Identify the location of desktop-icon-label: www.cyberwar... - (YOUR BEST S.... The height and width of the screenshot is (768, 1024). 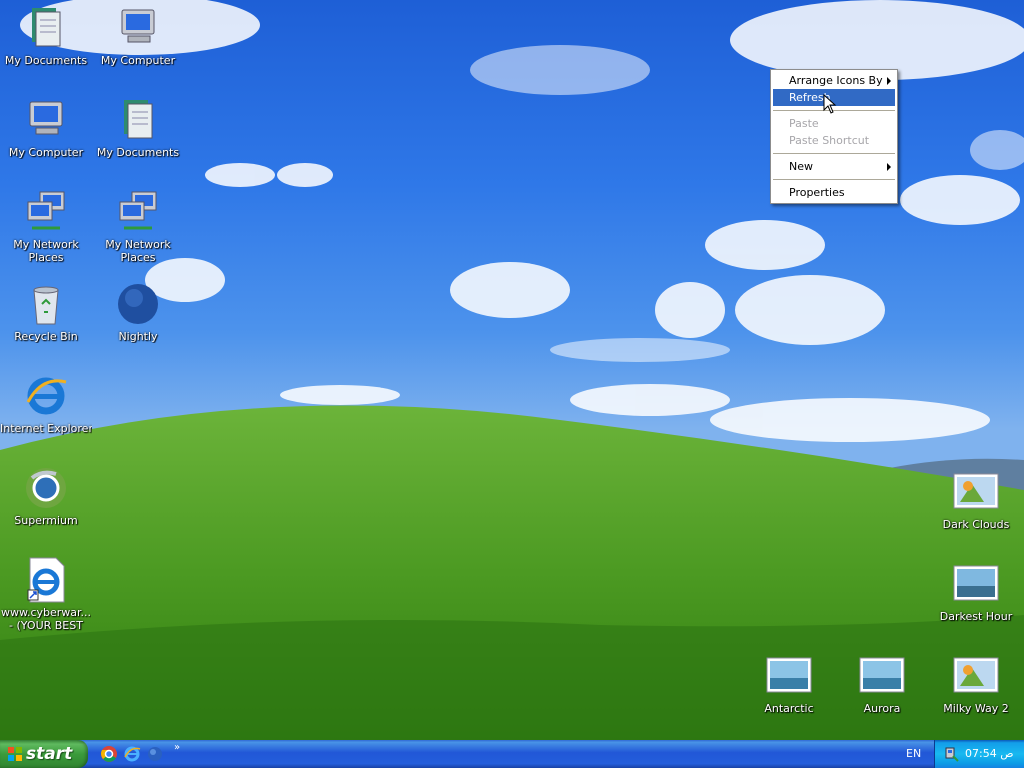
(46, 619).